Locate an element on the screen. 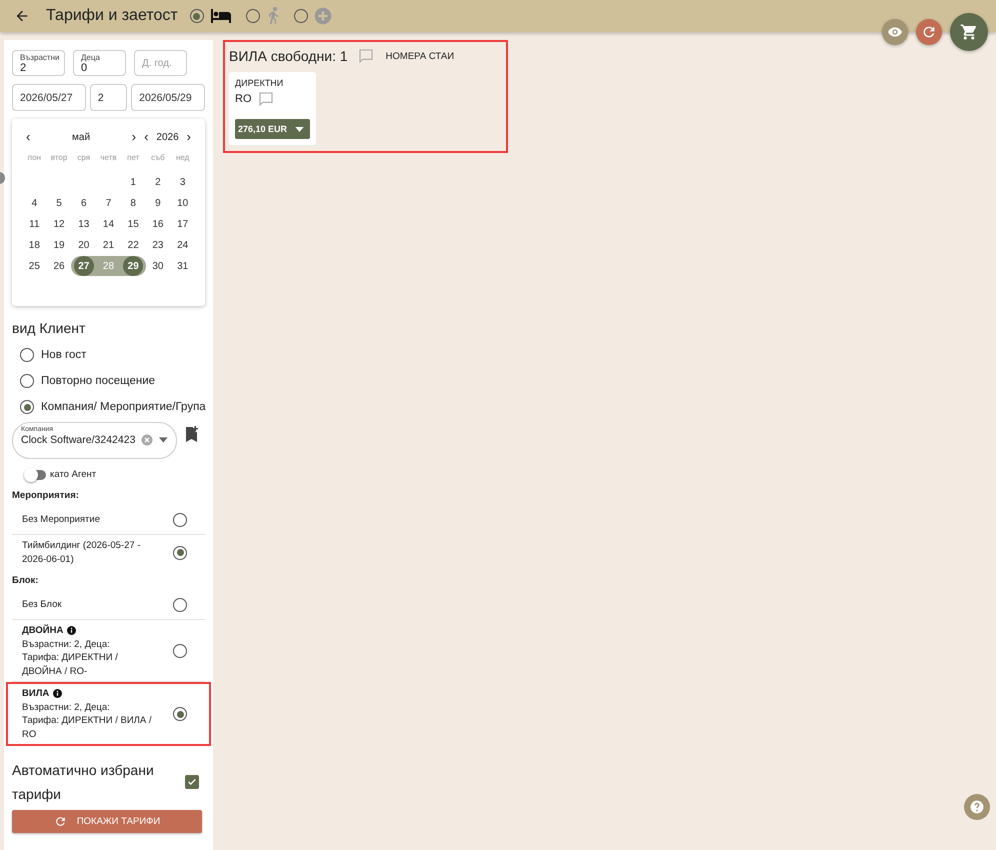 The width and height of the screenshot is (996, 850). help-icon is located at coordinates (977, 807).